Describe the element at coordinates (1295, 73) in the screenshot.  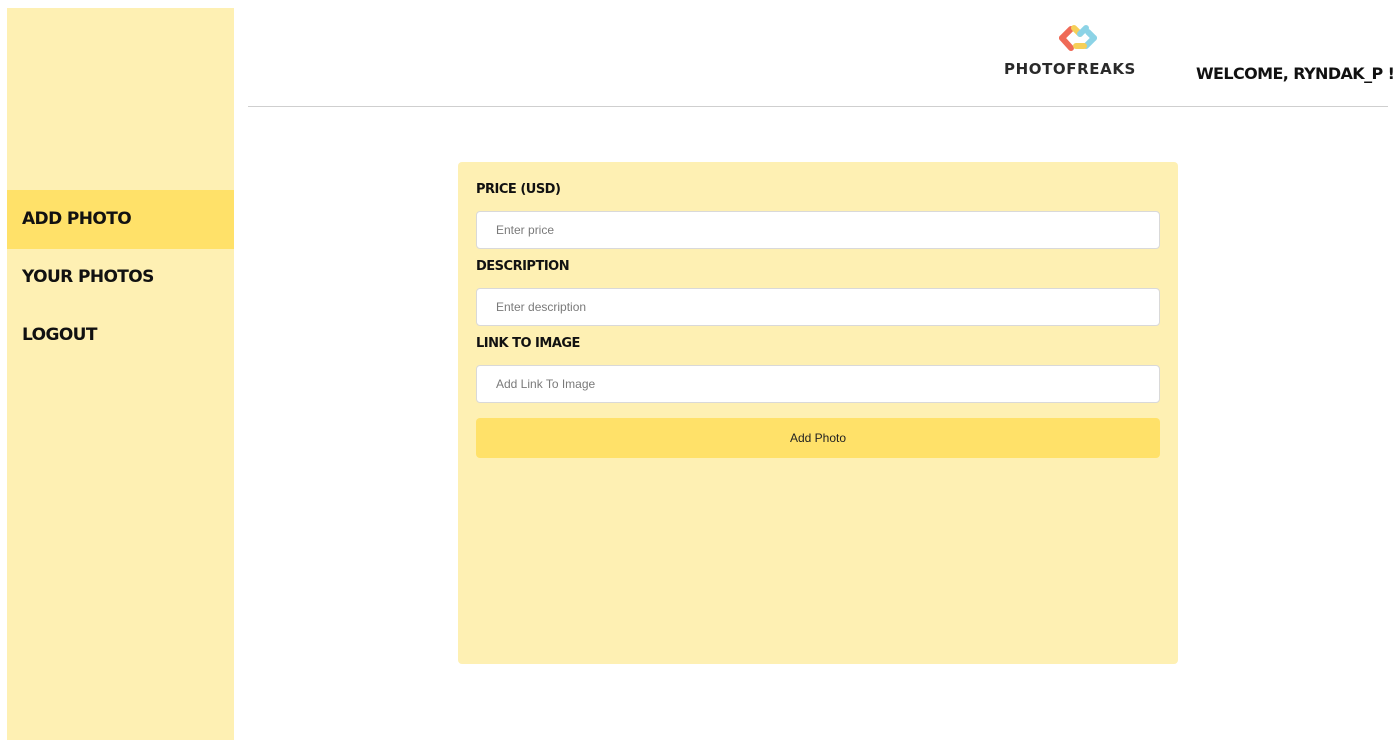
I see `welcome-message: WELCOME, RYNDAK_P !` at that location.